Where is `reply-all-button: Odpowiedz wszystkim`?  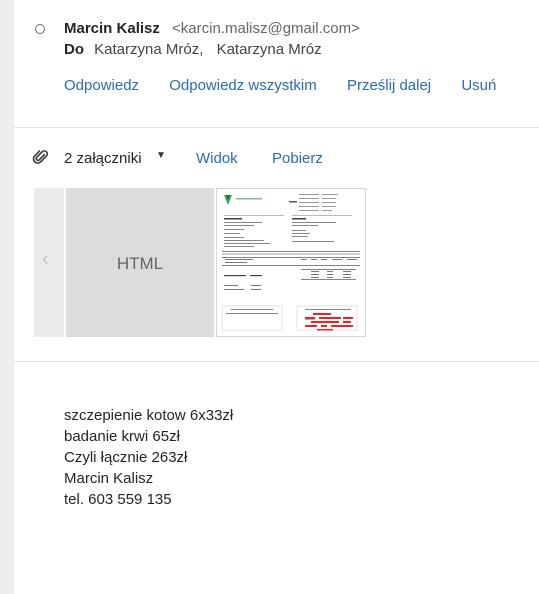 reply-all-button: Odpowiedz wszystkim is located at coordinates (243, 85).